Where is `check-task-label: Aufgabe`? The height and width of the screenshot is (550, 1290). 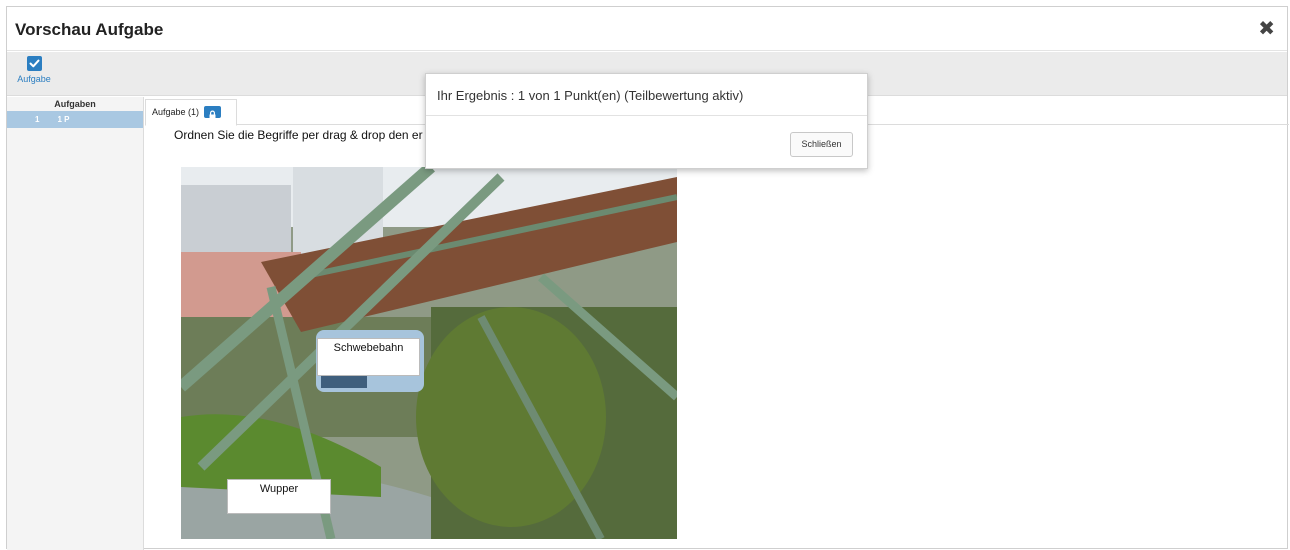 check-task-label: Aufgabe is located at coordinates (34, 79).